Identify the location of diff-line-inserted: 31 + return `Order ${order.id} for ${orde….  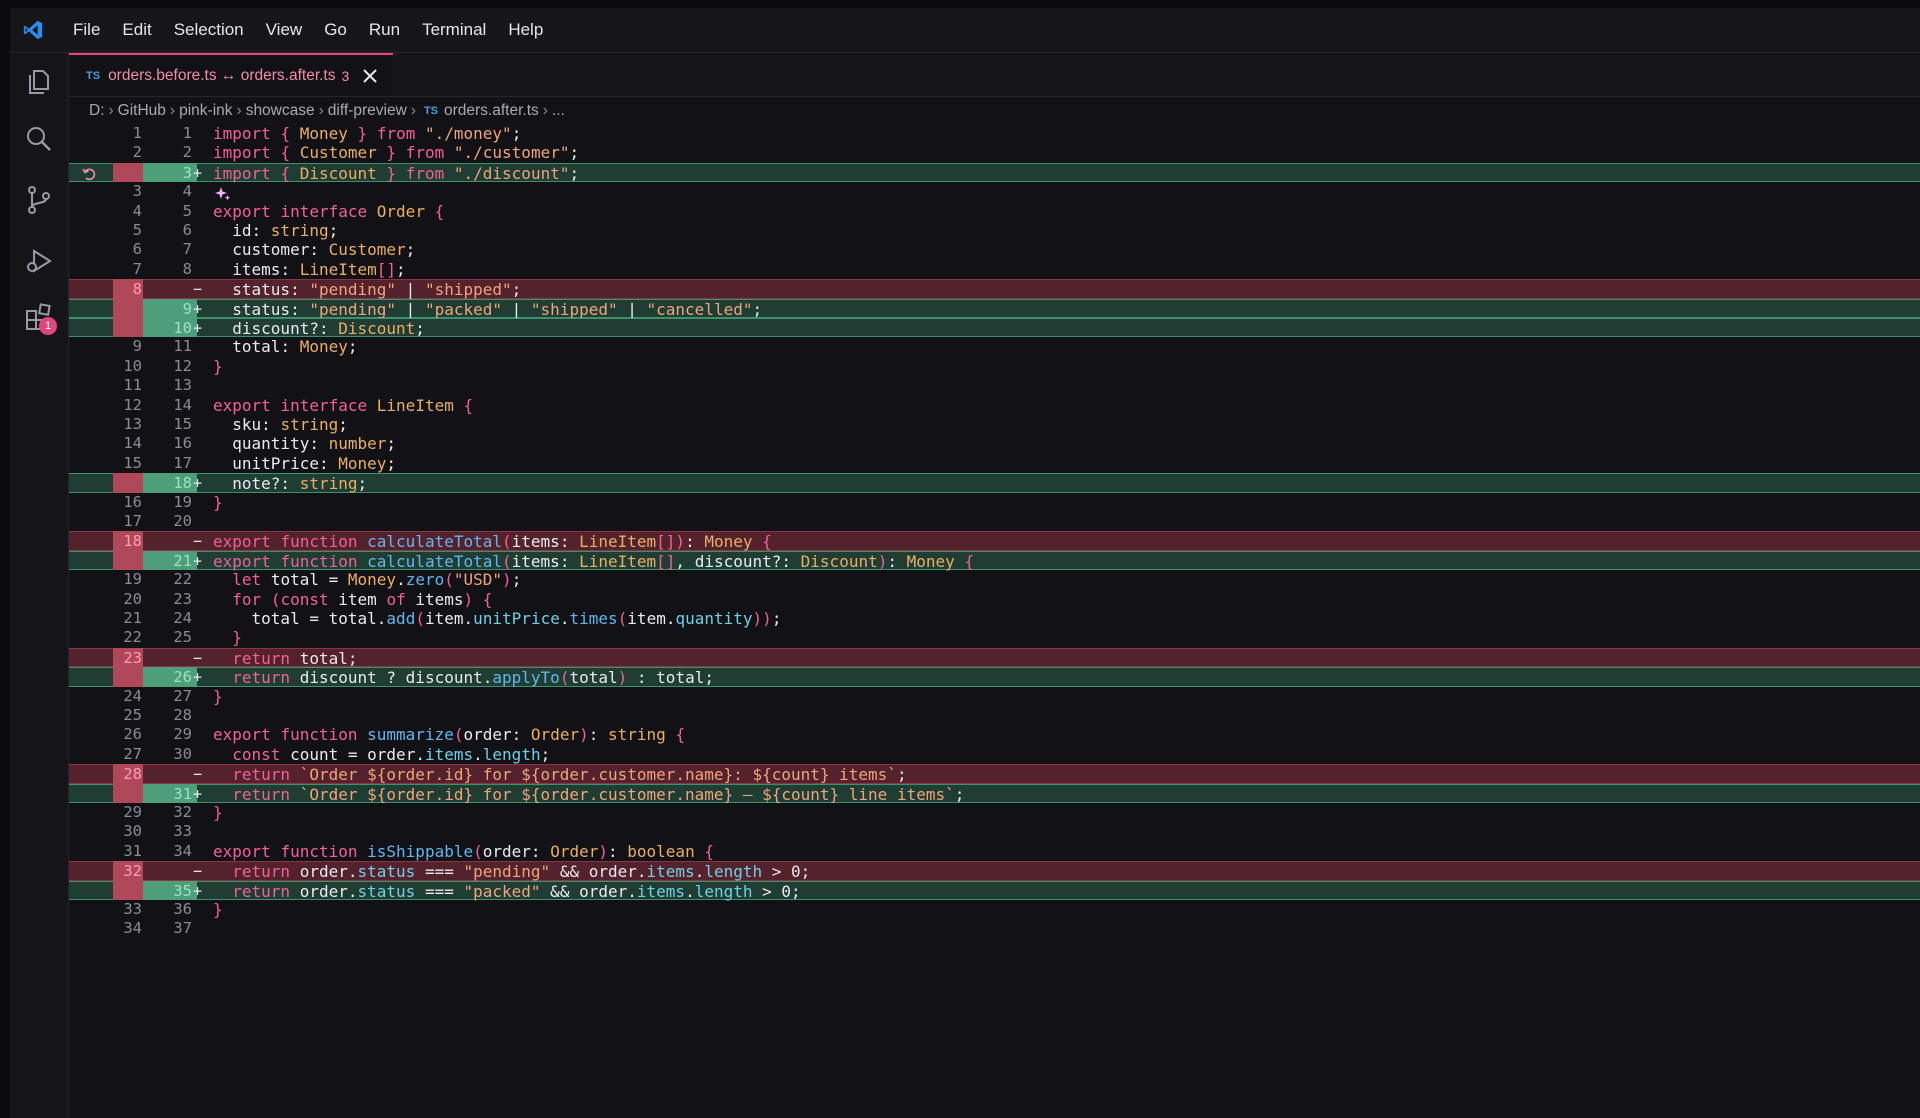
(994, 793).